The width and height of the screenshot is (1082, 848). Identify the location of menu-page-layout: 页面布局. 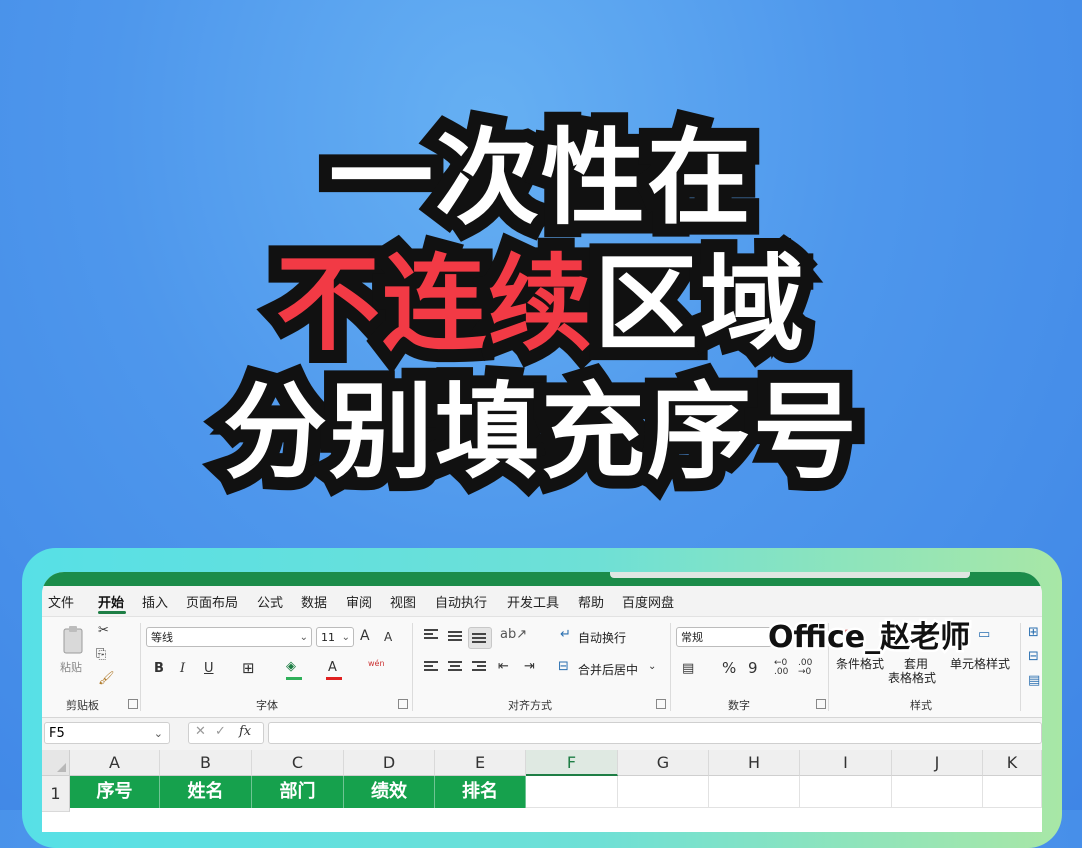
(212, 601).